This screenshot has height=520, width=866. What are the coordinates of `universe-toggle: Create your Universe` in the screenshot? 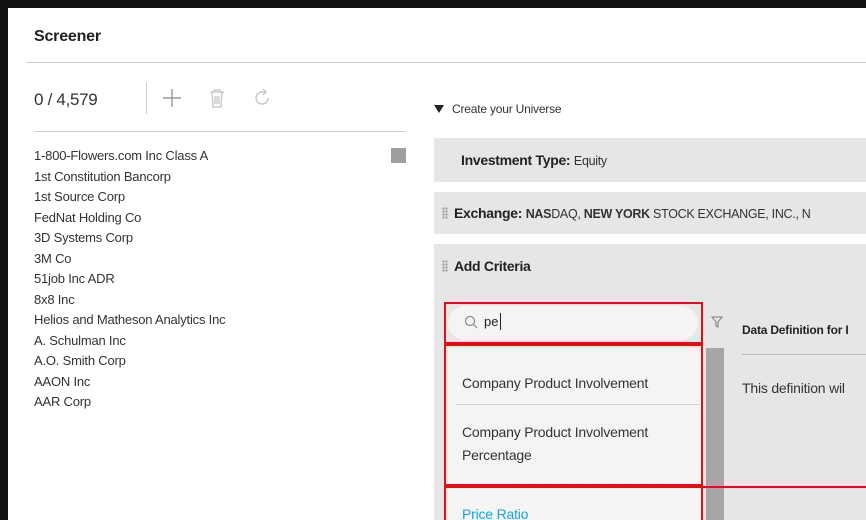 It's located at (498, 109).